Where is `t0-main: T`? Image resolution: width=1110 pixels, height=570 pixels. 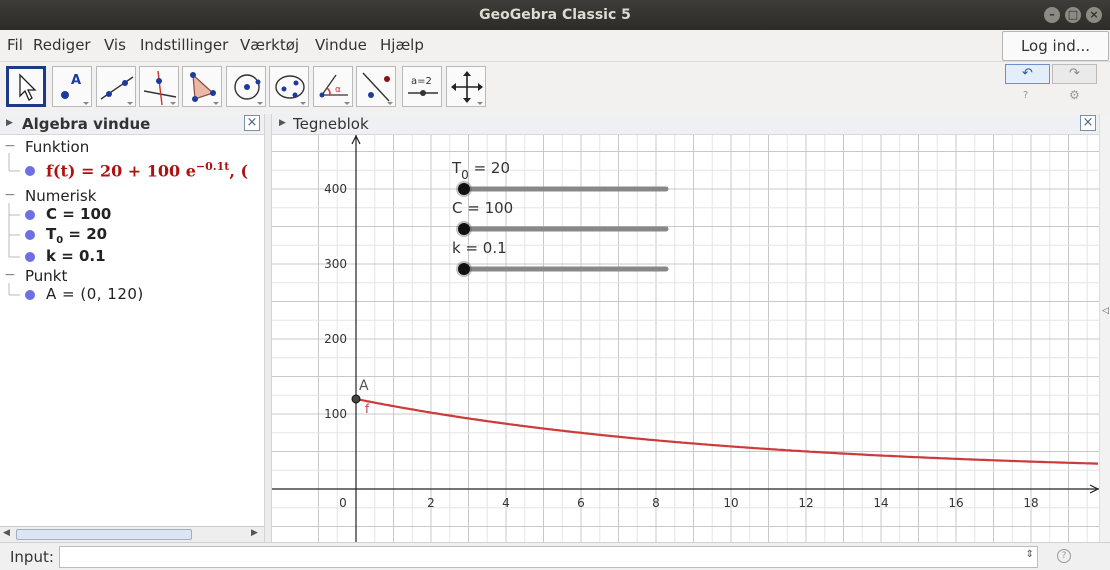
t0-main: T is located at coordinates (51, 234).